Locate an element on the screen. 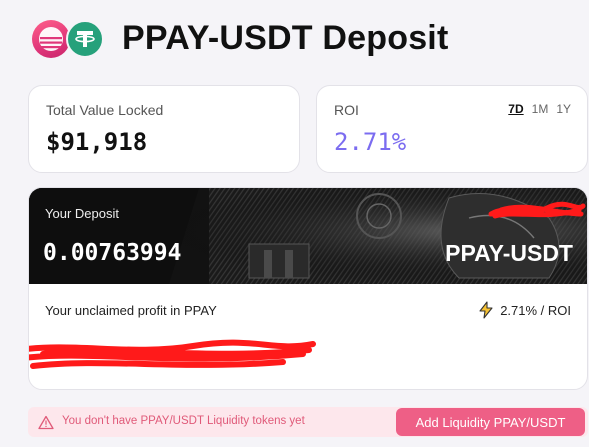 The height and width of the screenshot is (447, 589). profit-roi: 2.71% / ROI is located at coordinates (524, 310).